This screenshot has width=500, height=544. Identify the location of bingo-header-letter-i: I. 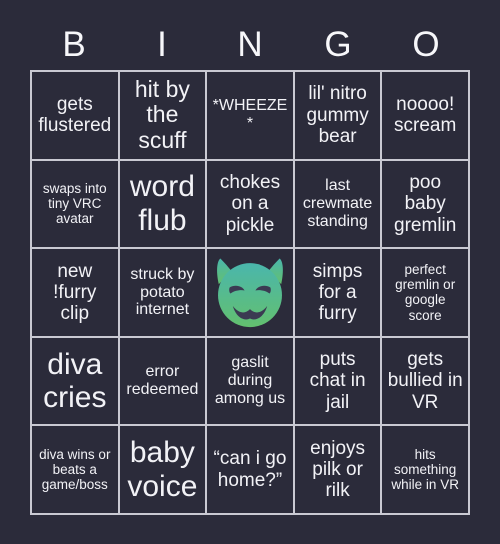
(162, 44).